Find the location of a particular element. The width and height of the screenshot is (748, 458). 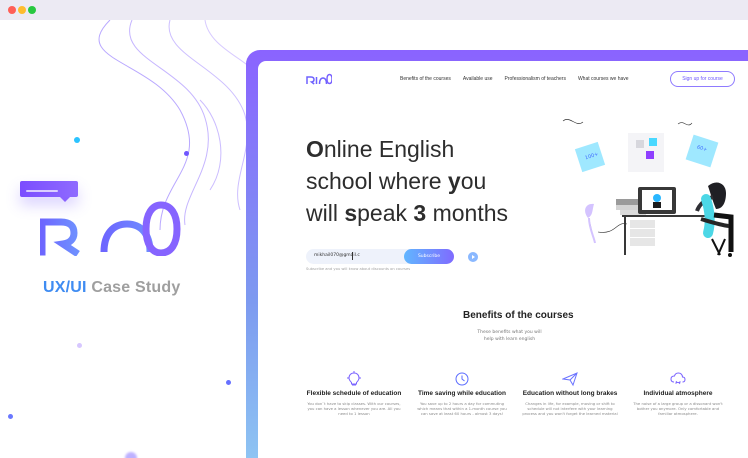

hero-line-3-number: 3 is located at coordinates (420, 213).